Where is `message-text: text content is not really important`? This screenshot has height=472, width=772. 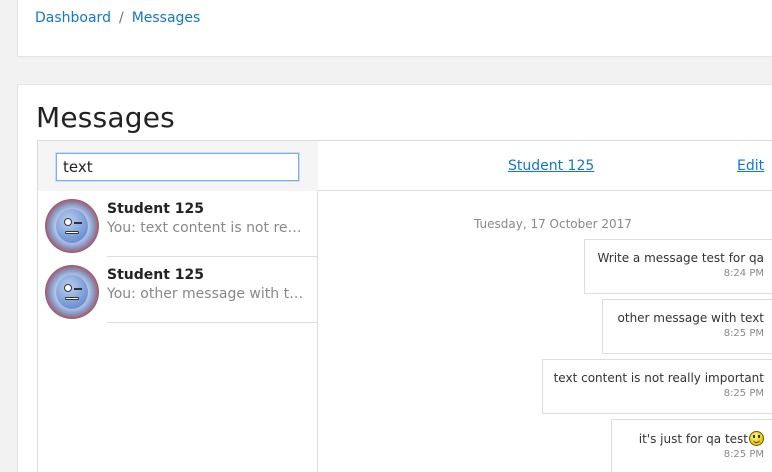 message-text: text content is not really important is located at coordinates (658, 378).